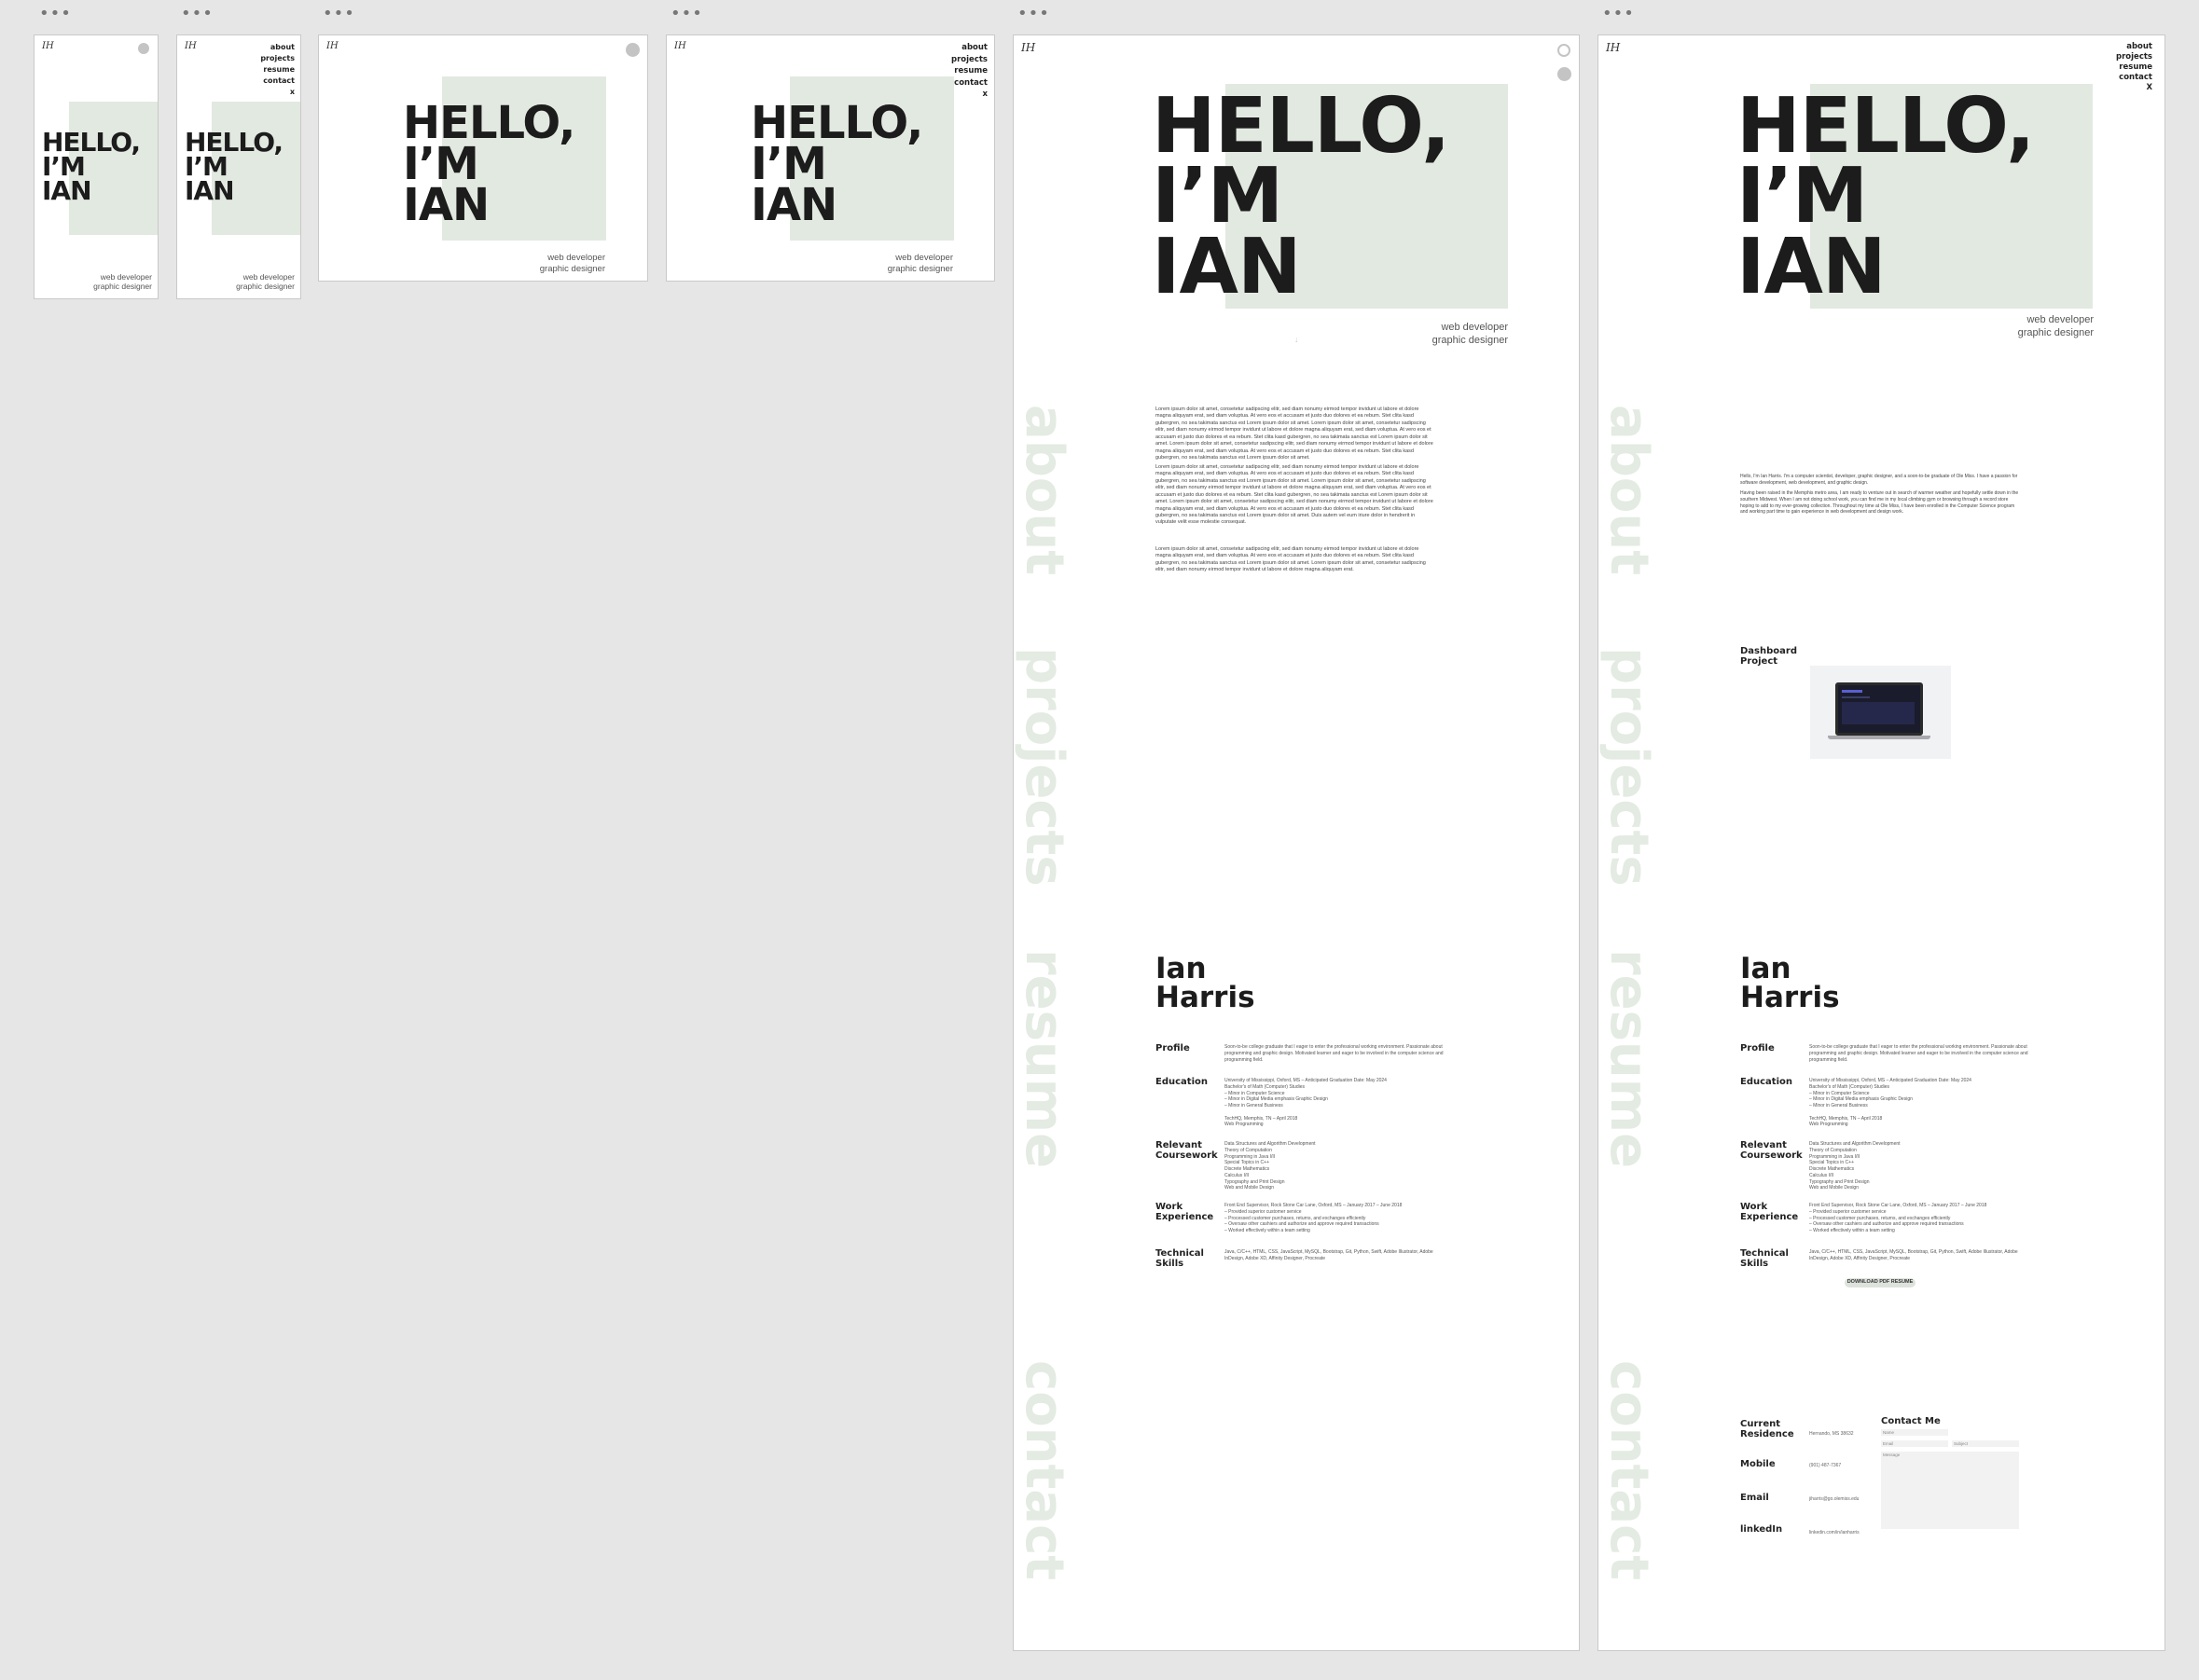  I want to click on subject-field: Subject, so click(1985, 1443).